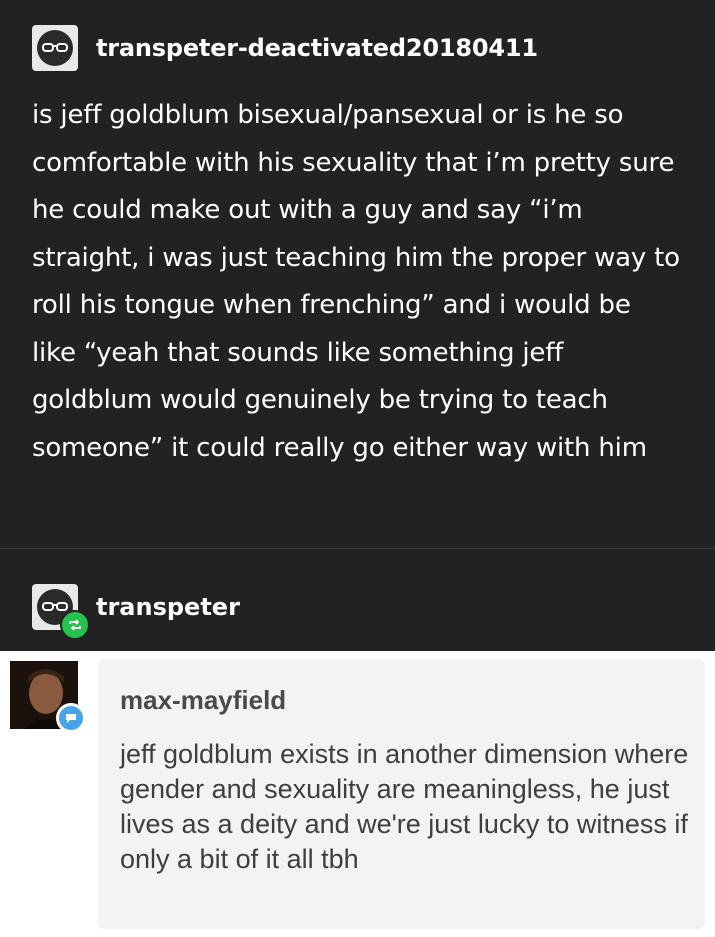 The width and height of the screenshot is (715, 937). Describe the element at coordinates (317, 48) in the screenshot. I see `post-username: transpeter-deactivated20180411` at that location.